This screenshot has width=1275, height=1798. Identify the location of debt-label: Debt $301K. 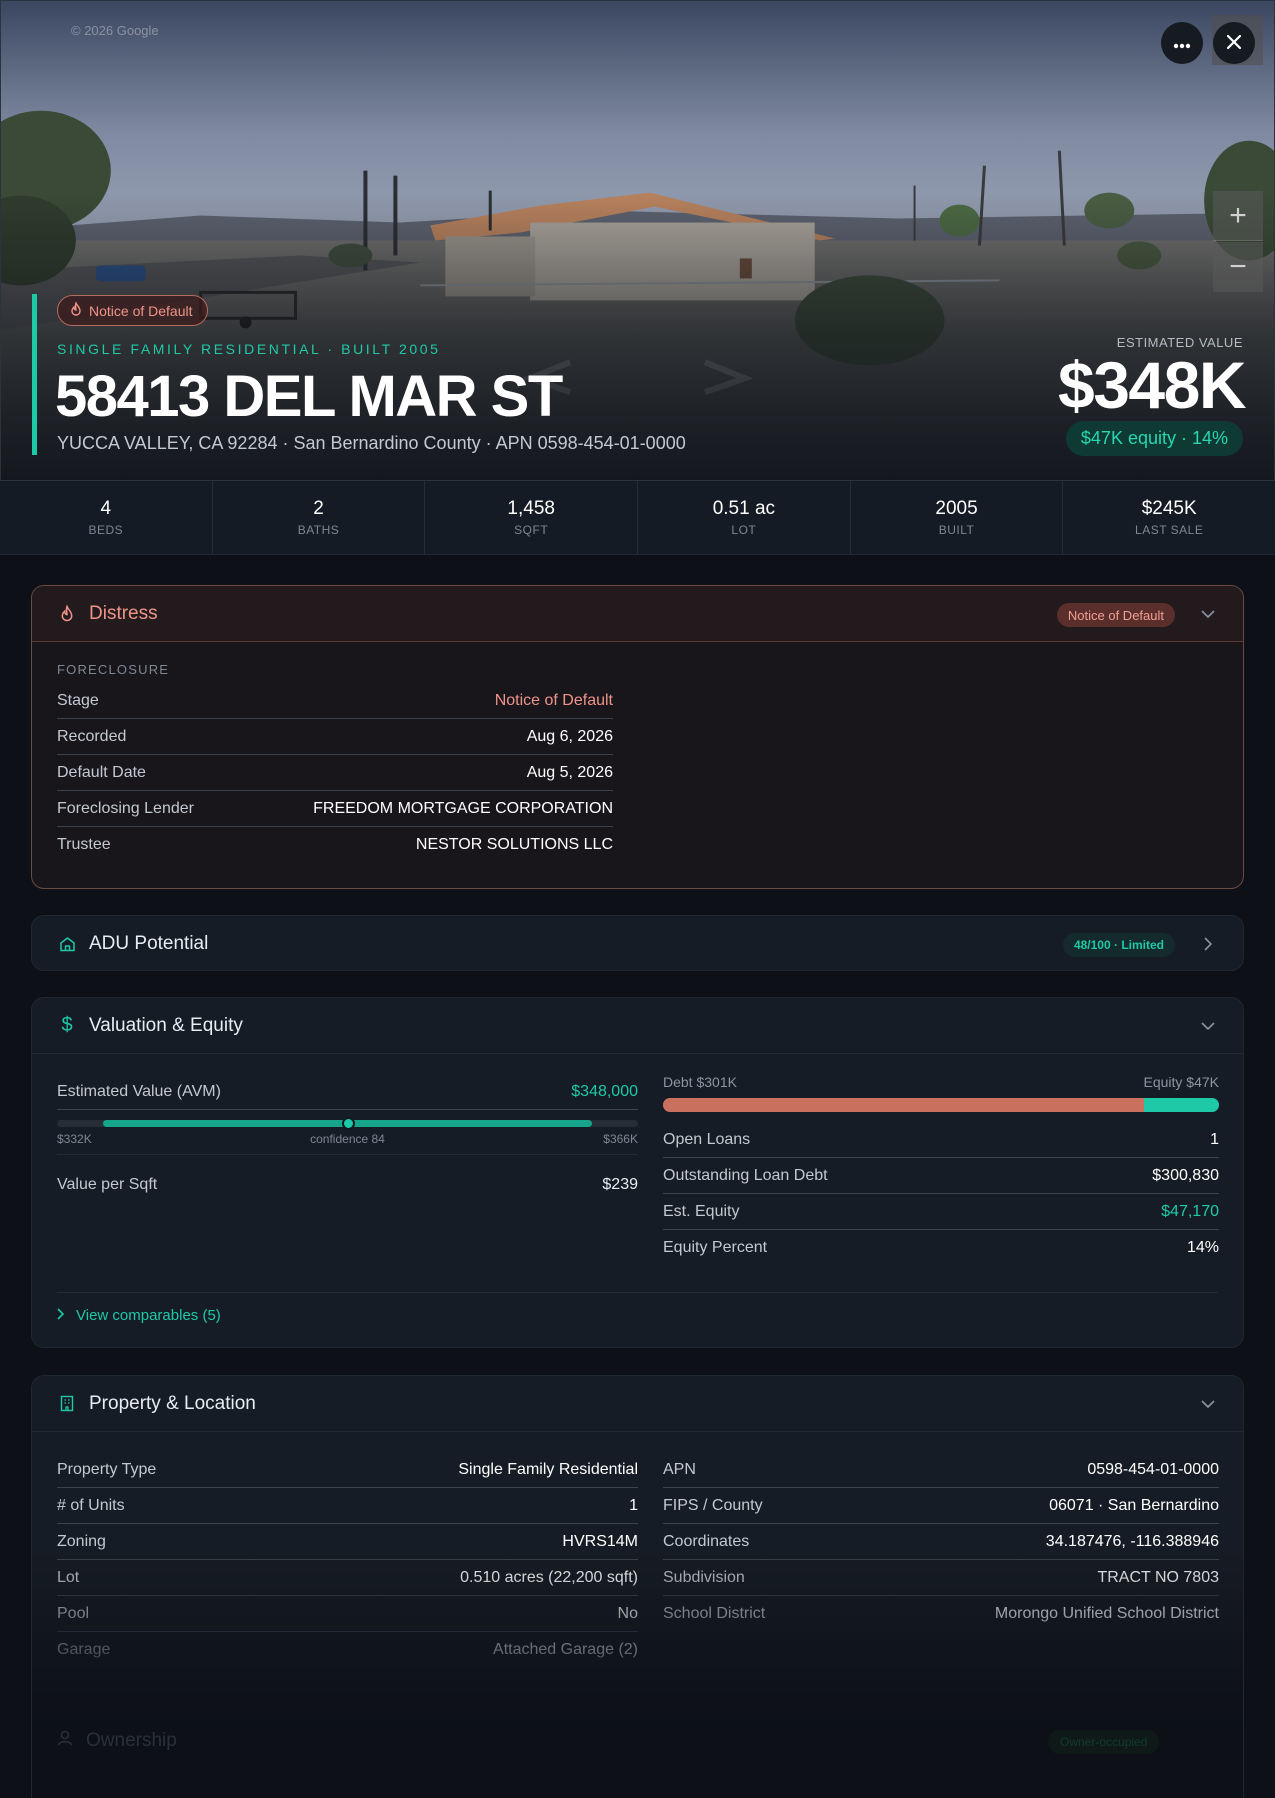
(700, 1082).